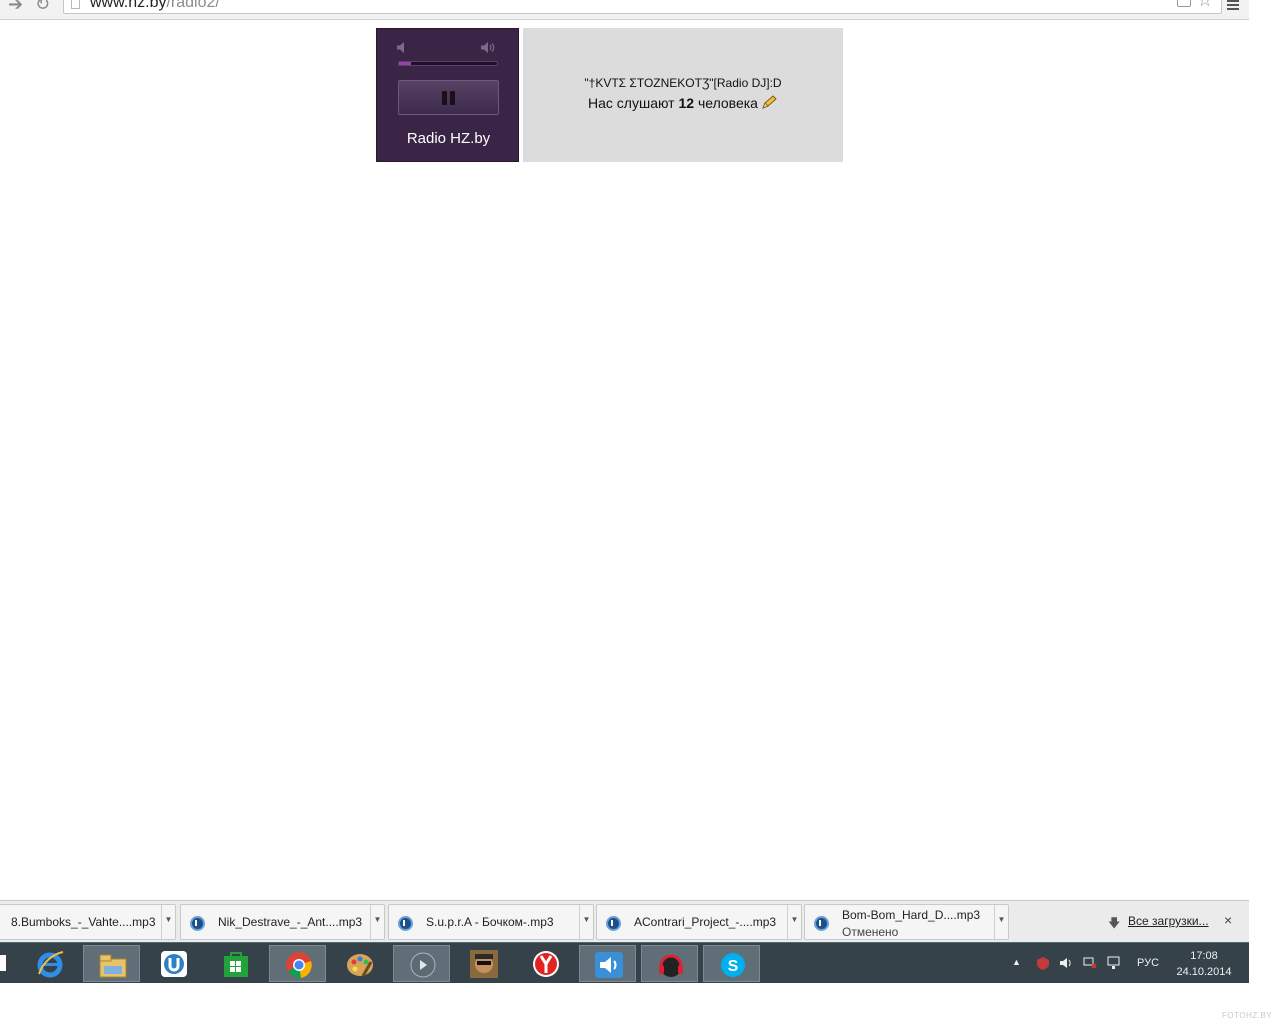  I want to click on skype-icon: S, so click(733, 965).